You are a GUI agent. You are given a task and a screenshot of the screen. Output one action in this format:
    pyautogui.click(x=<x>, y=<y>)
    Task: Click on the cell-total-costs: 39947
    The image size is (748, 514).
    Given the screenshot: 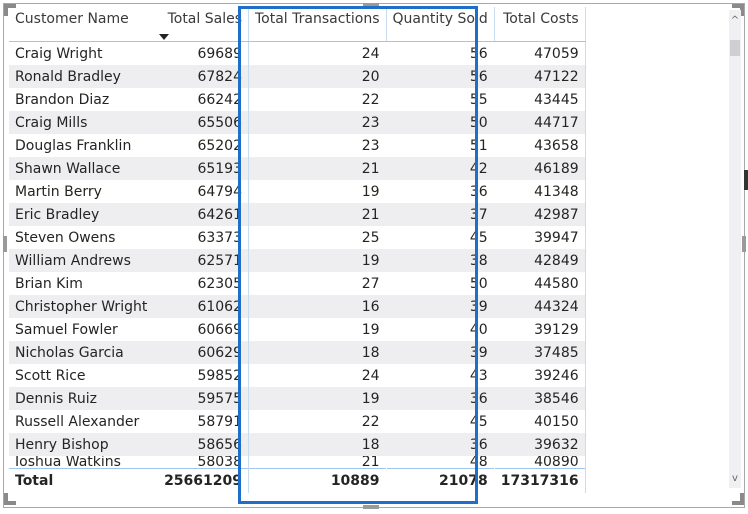 What is the action you would take?
    pyautogui.click(x=539, y=237)
    